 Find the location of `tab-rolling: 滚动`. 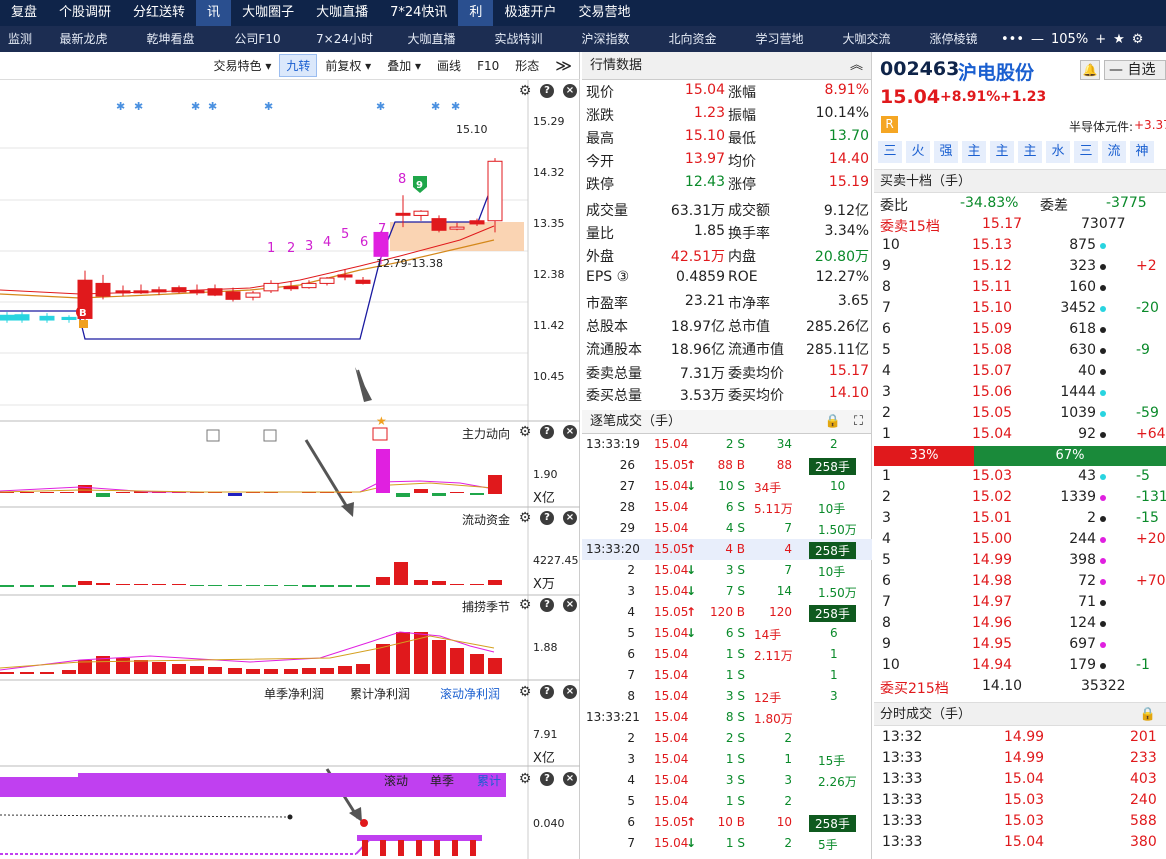

tab-rolling: 滚动 is located at coordinates (396, 780).